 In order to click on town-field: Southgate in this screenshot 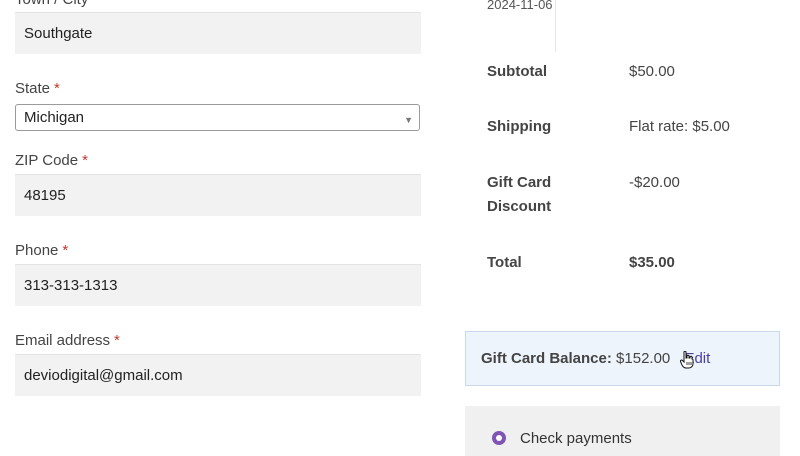, I will do `click(218, 33)`.